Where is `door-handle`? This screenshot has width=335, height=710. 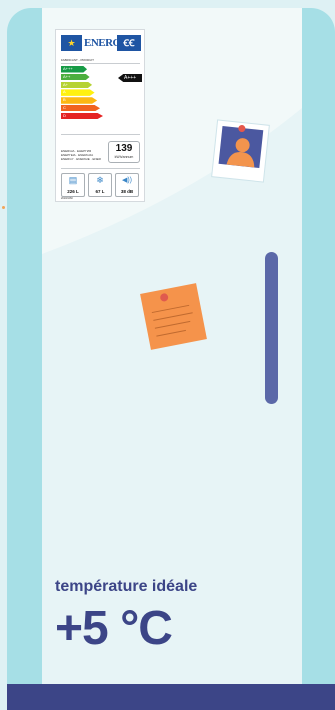
door-handle is located at coordinates (271, 328).